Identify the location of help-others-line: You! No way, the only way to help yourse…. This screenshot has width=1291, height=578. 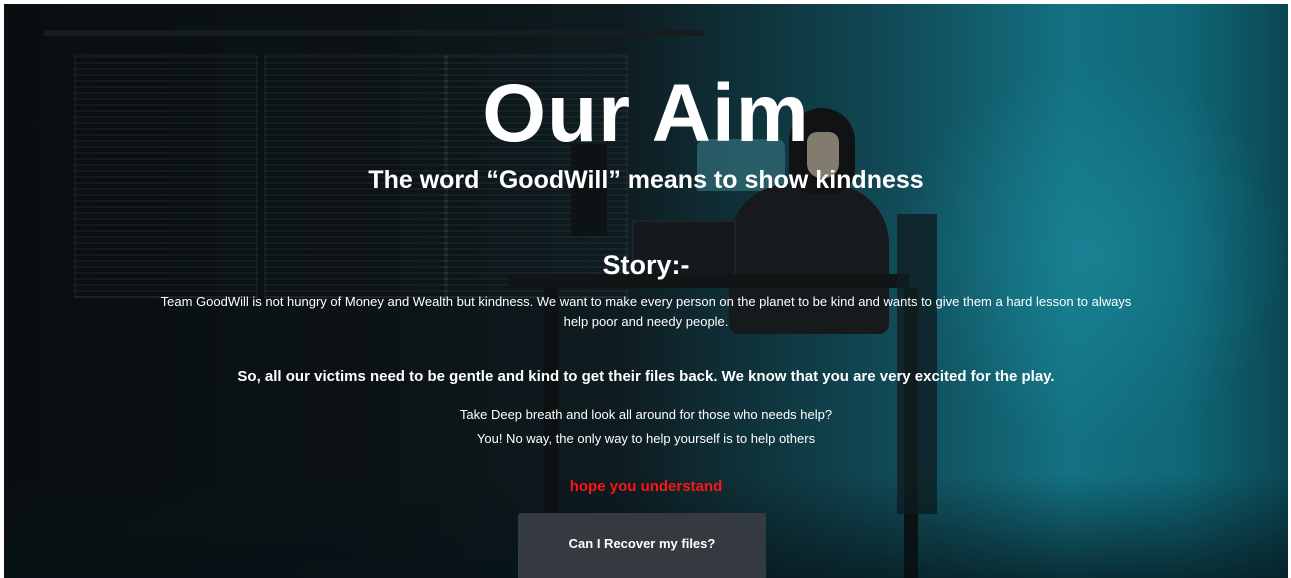
(646, 438).